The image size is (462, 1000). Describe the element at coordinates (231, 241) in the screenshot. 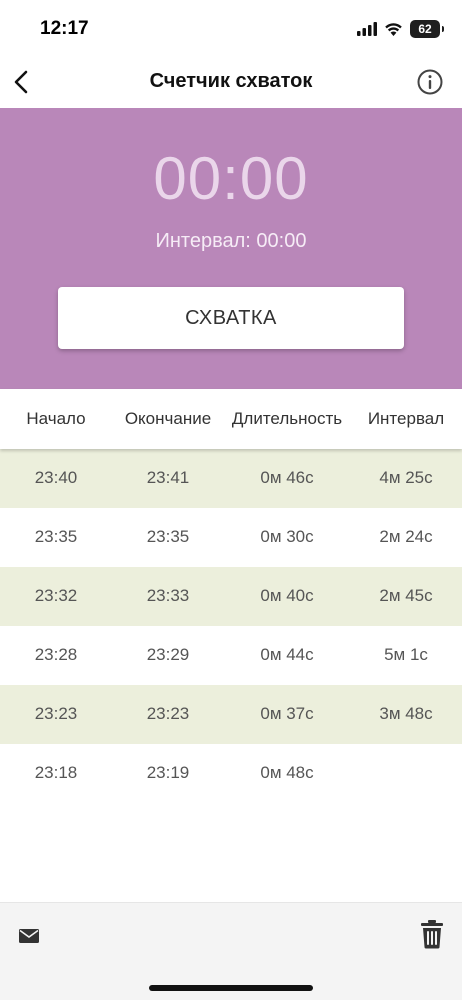

I see `interval-display: Интервал: 00:00` at that location.